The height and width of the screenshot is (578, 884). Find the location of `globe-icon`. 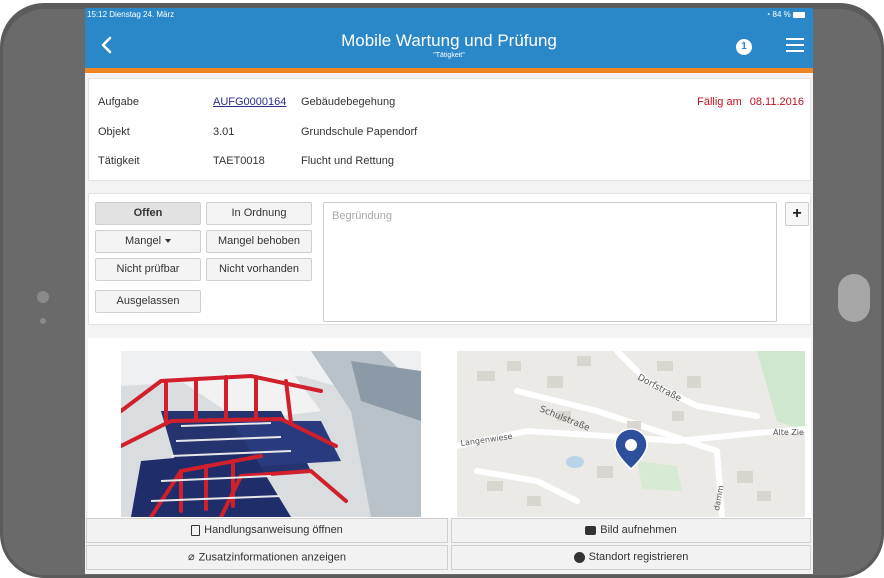

globe-icon is located at coordinates (579, 557).